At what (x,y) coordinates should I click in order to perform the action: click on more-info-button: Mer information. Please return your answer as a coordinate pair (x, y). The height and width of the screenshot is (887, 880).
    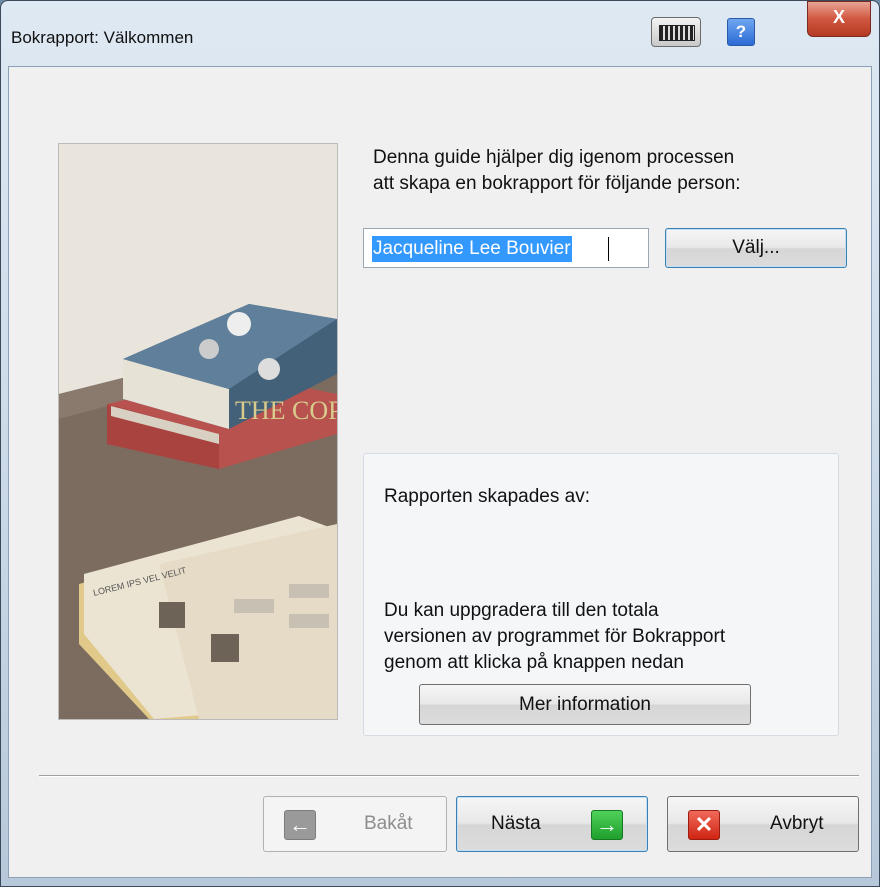
    Looking at the image, I should click on (585, 704).